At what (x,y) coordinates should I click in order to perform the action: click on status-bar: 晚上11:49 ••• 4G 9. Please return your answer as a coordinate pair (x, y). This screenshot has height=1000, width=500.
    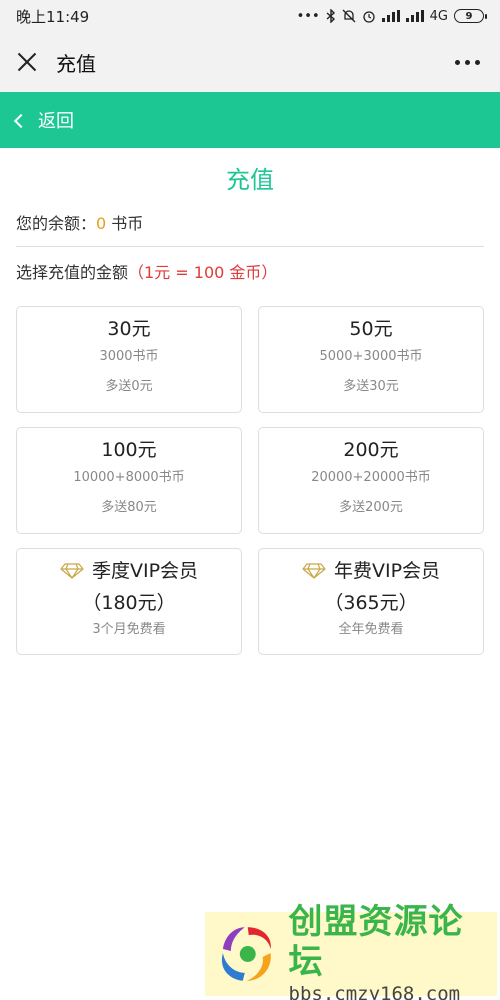
    Looking at the image, I should click on (250, 16).